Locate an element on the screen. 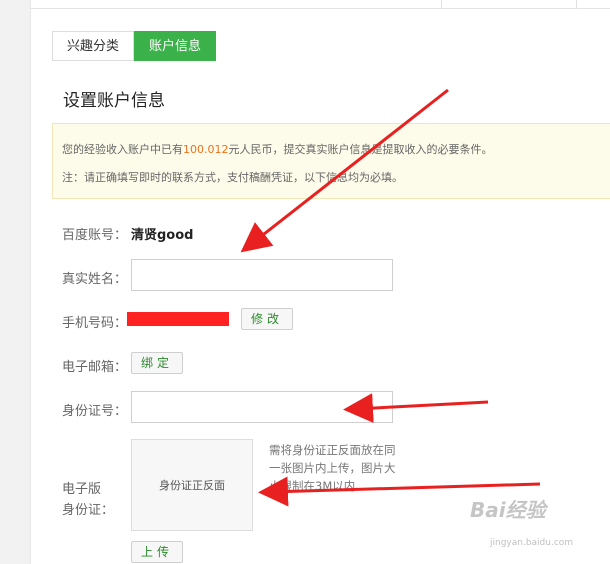  modify-phone-button: 修改 is located at coordinates (267, 319).